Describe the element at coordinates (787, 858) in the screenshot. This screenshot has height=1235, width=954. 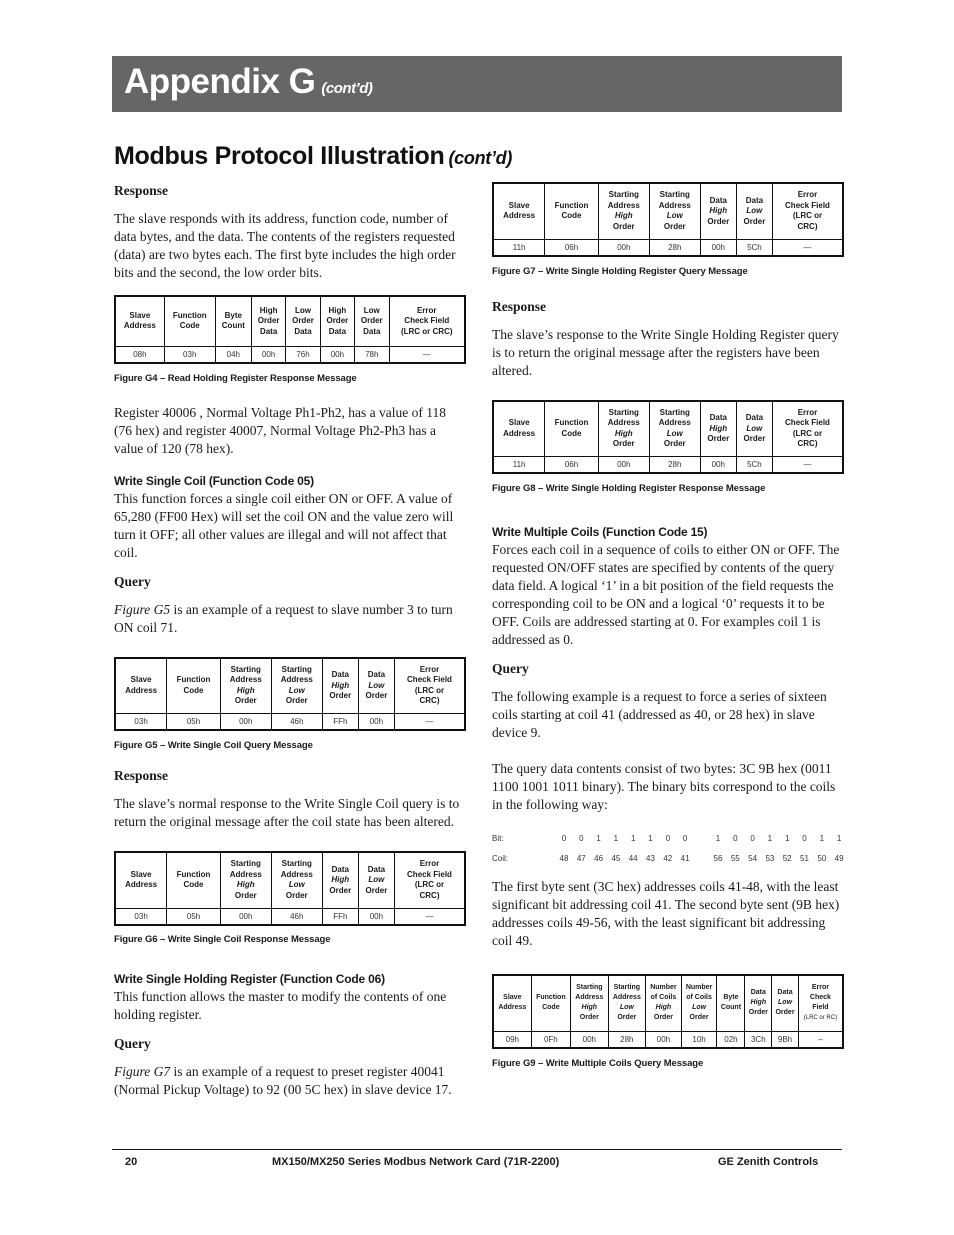
I see `coil-number: 52` at that location.